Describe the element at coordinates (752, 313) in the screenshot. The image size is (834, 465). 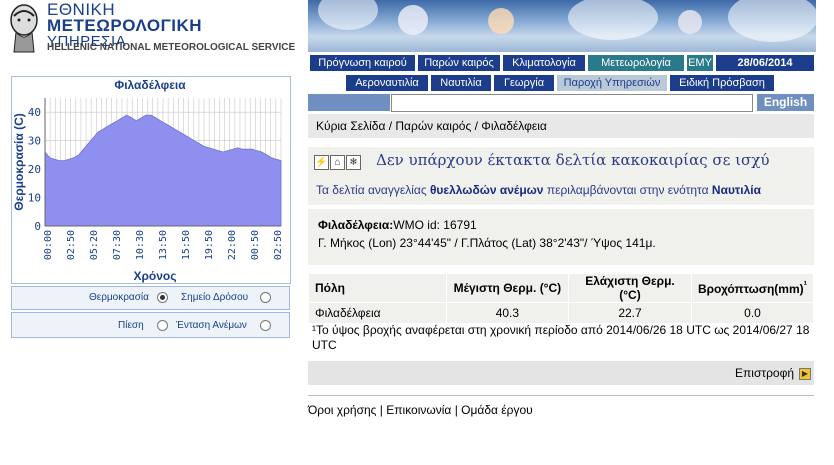
I see `cell-rain: 0.0` at that location.